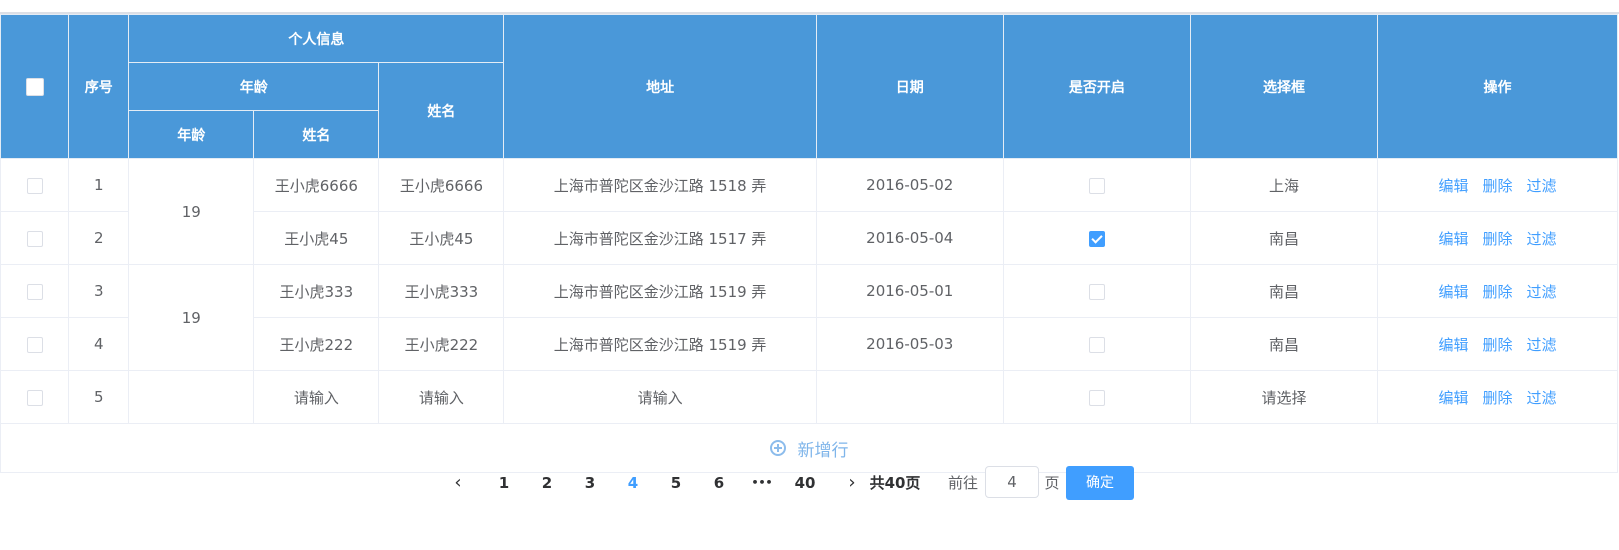  What do you see at coordinates (962, 483) in the screenshot?
I see `goto-label: 前往` at bounding box center [962, 483].